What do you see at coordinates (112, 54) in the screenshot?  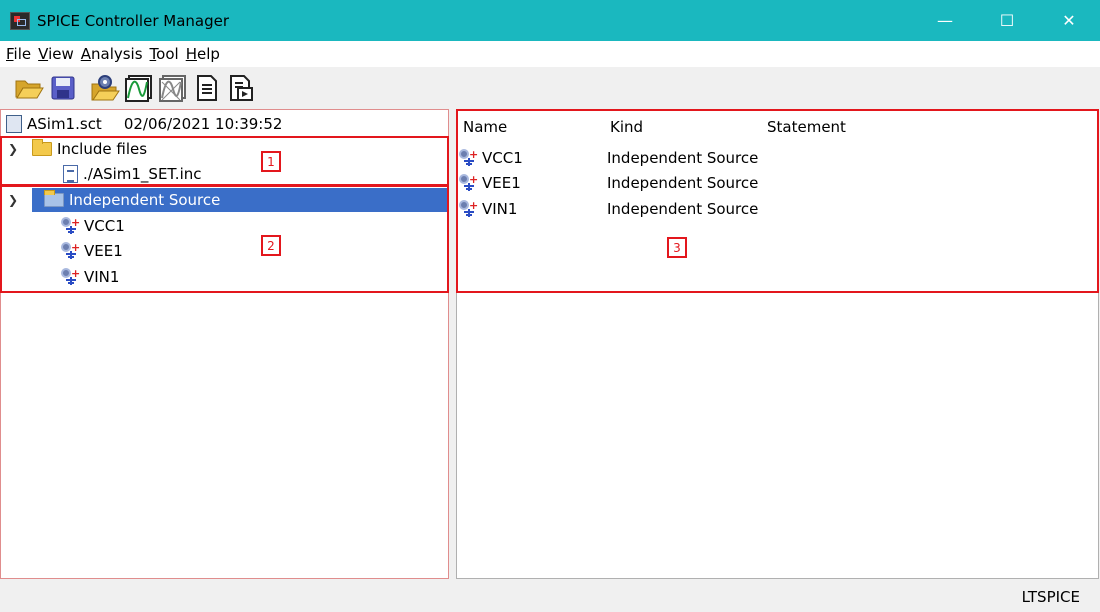 I see `menu-analysis: Analysis` at bounding box center [112, 54].